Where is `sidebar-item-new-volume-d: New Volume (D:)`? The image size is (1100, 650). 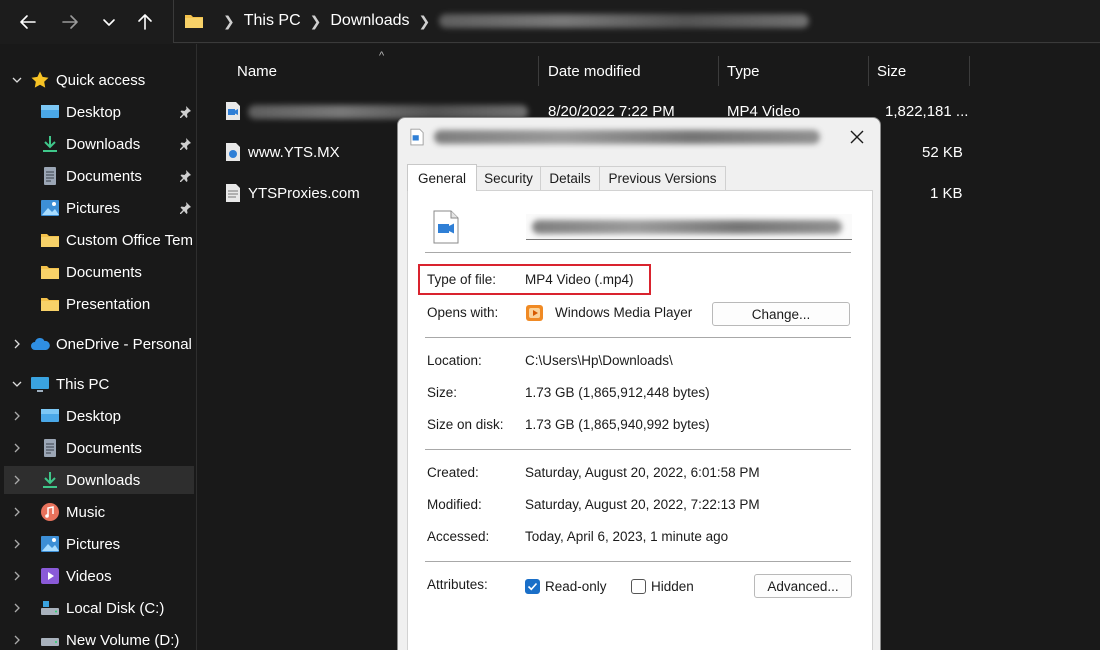
sidebar-item-new-volume-d: New Volume (D:) is located at coordinates (99, 638).